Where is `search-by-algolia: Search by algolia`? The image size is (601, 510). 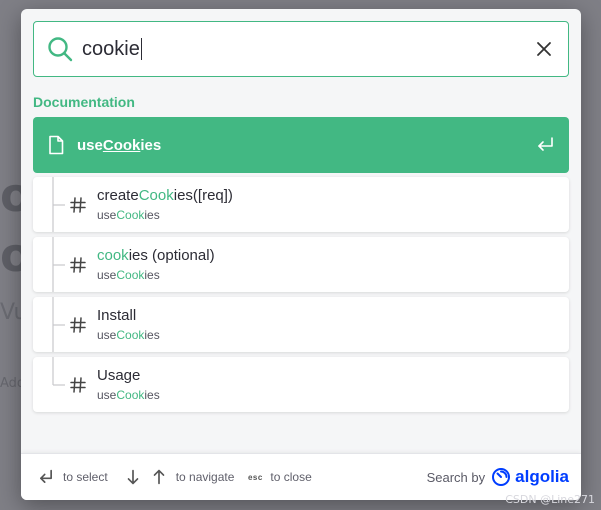 search-by-algolia: Search by algolia is located at coordinates (504, 477).